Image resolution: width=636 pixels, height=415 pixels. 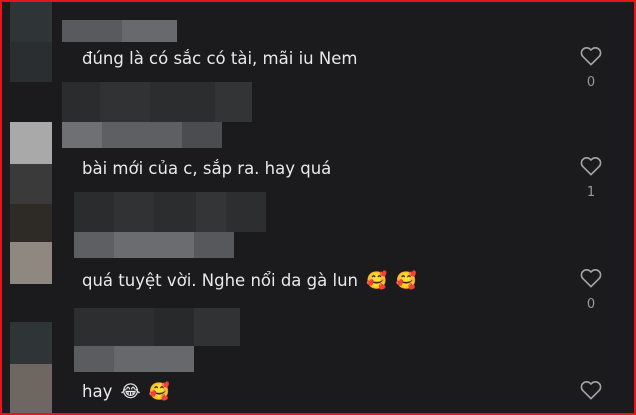 I want to click on comment-body: đúng là có sắc có tài, mãi iu Nem, so click(x=220, y=58).